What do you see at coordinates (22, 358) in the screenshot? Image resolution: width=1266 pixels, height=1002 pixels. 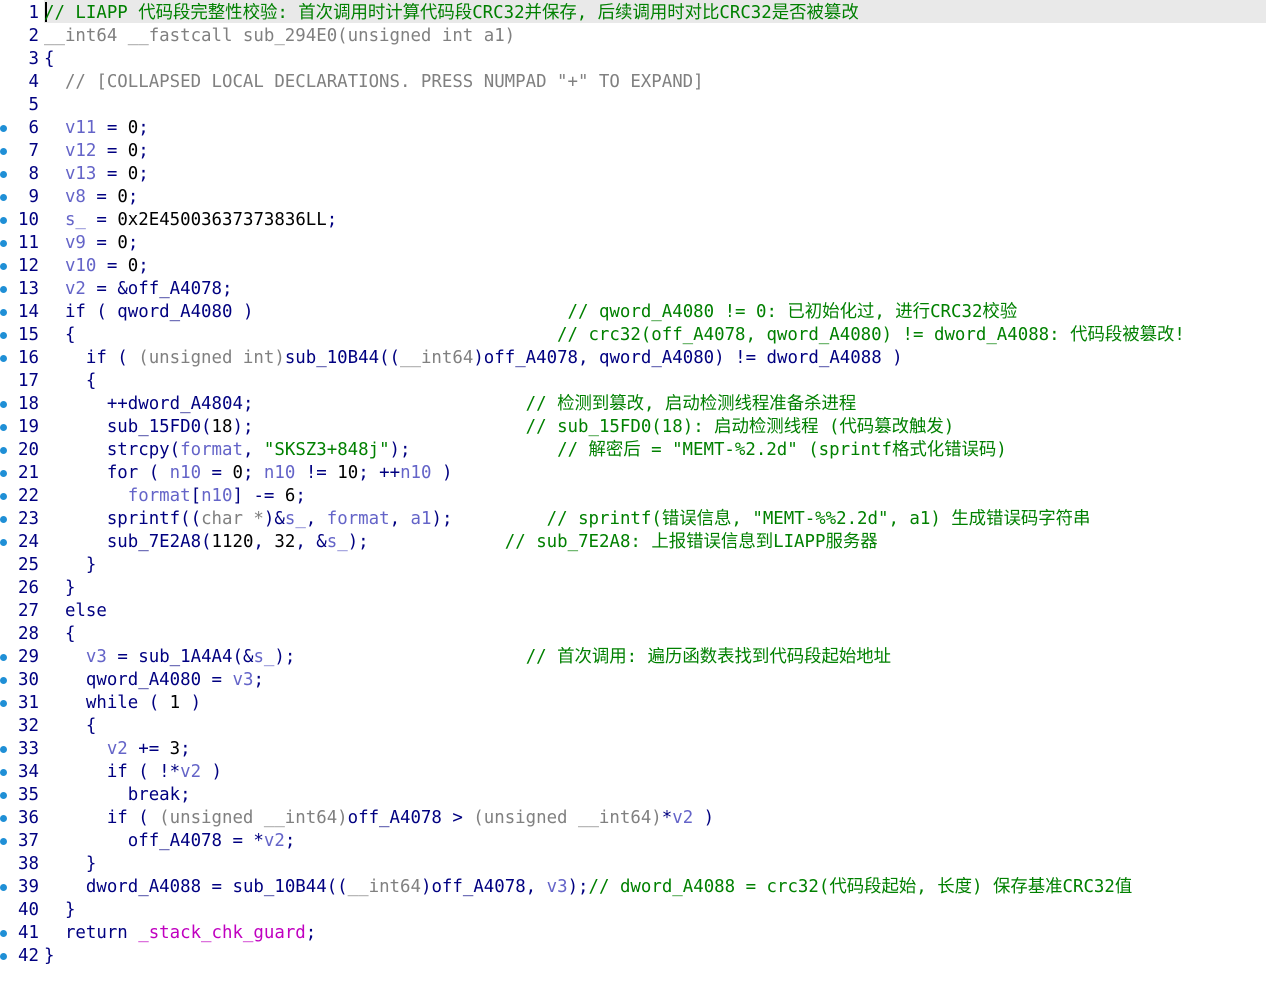 I see `gutter-line: 16` at bounding box center [22, 358].